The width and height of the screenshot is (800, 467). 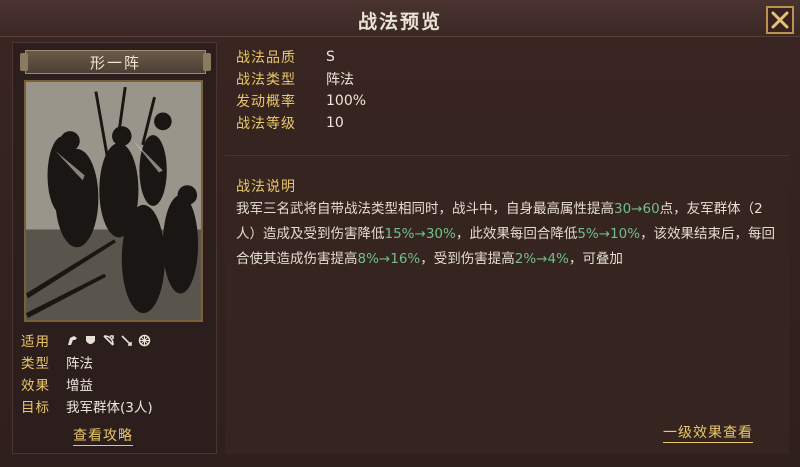 What do you see at coordinates (144, 340) in the screenshot?
I see `siege-icon` at bounding box center [144, 340].